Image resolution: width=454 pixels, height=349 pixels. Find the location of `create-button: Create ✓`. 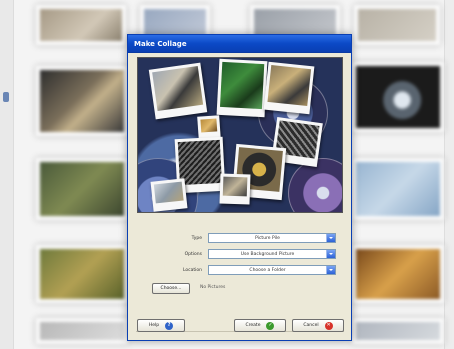

create-button: Create ✓ is located at coordinates (260, 325).